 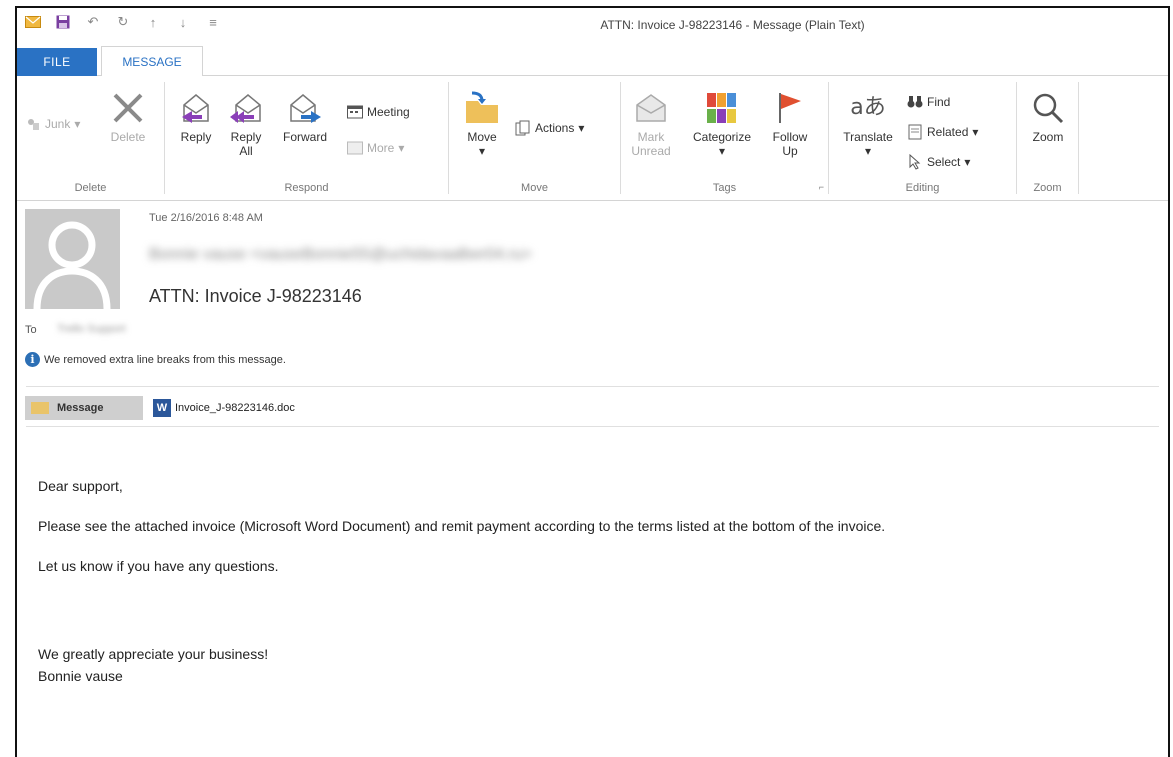 I want to click on delete-group-label: Delete, so click(x=90, y=188).